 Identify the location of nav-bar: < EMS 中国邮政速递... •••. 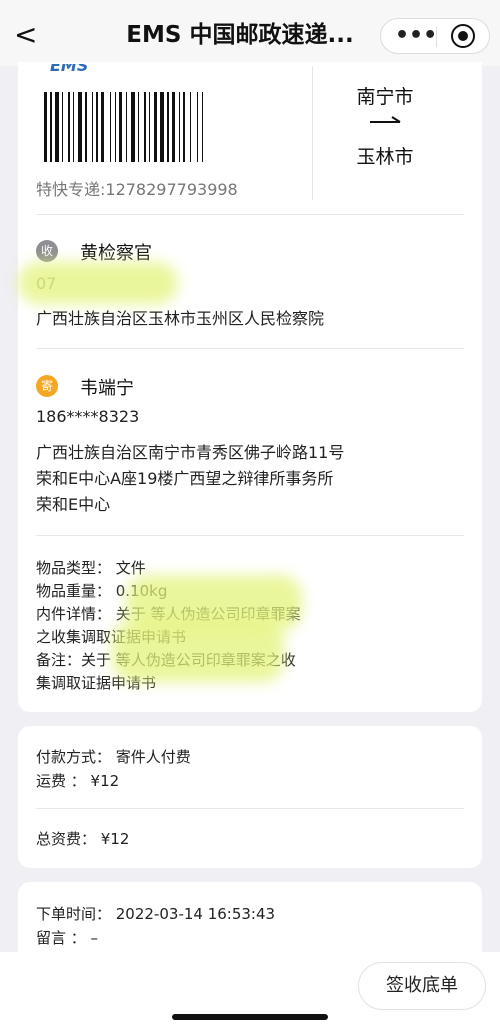
(250, 33).